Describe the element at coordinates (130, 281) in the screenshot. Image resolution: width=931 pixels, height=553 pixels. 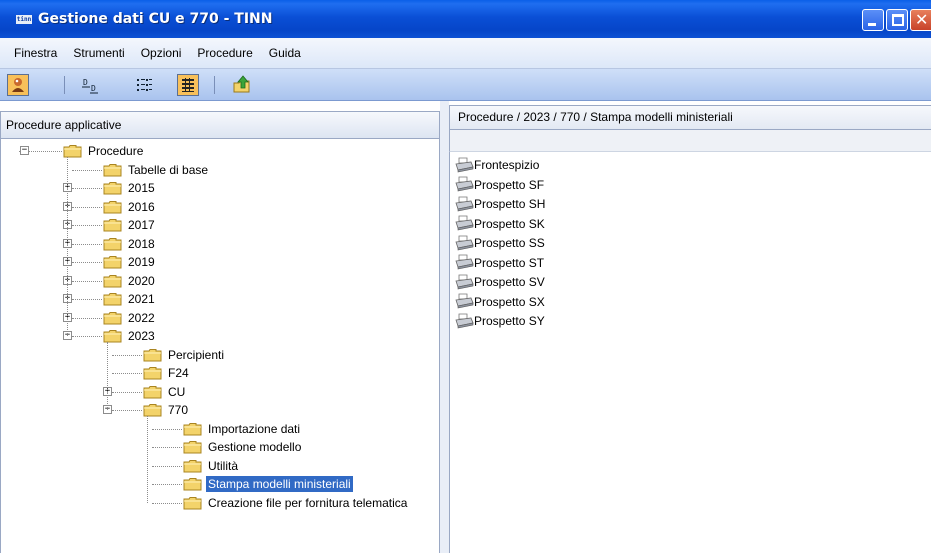
I see `tree-node-year-2020: 2020` at that location.